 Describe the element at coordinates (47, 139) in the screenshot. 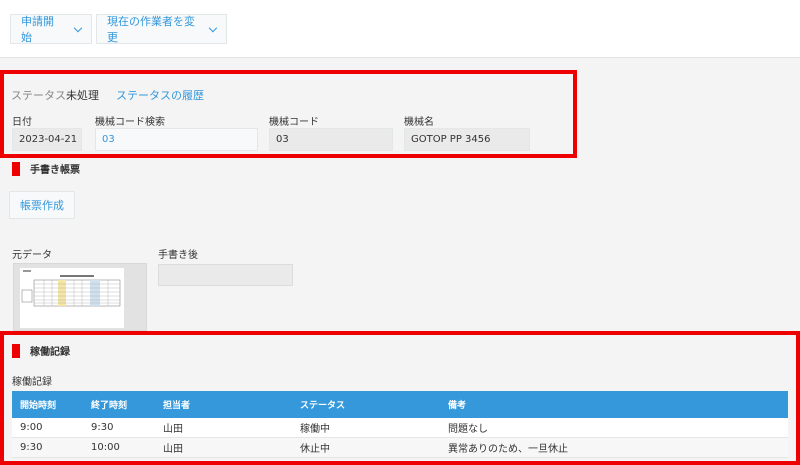

I see `date-field: 2023-04-21` at that location.